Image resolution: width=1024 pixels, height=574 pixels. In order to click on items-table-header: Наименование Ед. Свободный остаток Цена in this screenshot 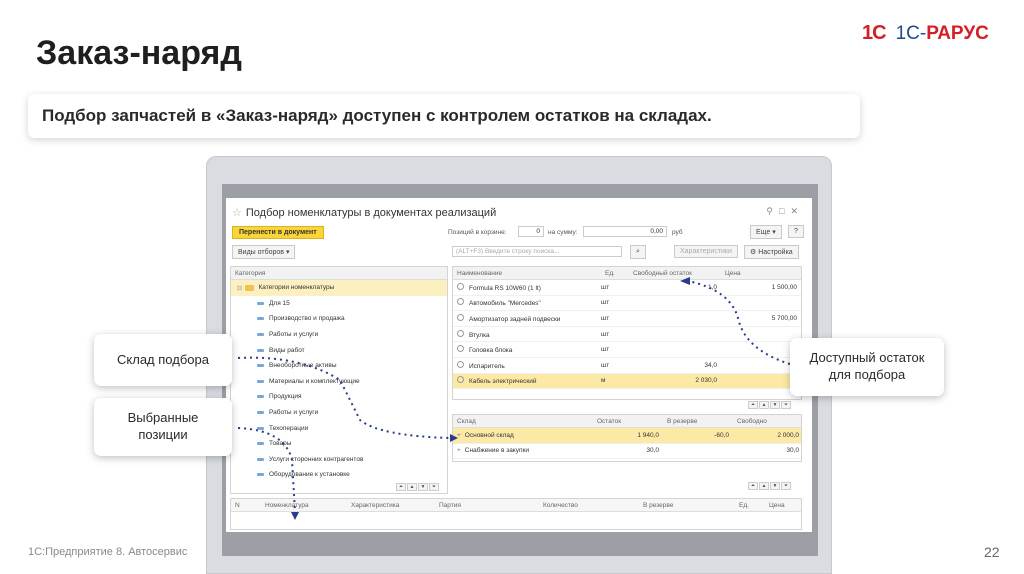, I will do `click(627, 273)`.